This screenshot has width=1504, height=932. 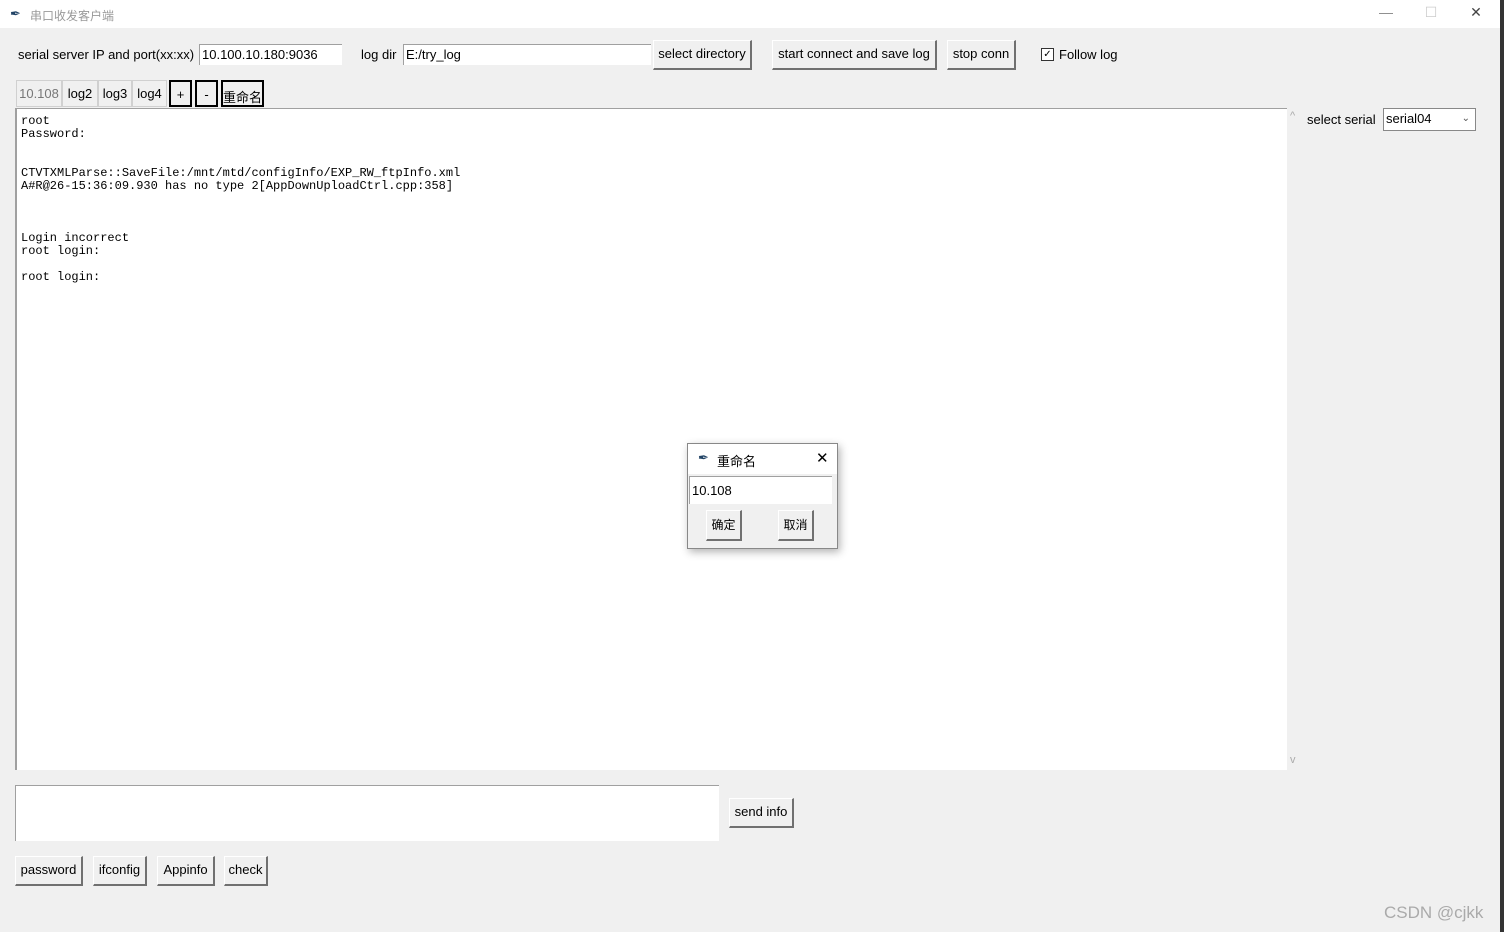 What do you see at coordinates (80, 93) in the screenshot?
I see `tab-log2: log2` at bounding box center [80, 93].